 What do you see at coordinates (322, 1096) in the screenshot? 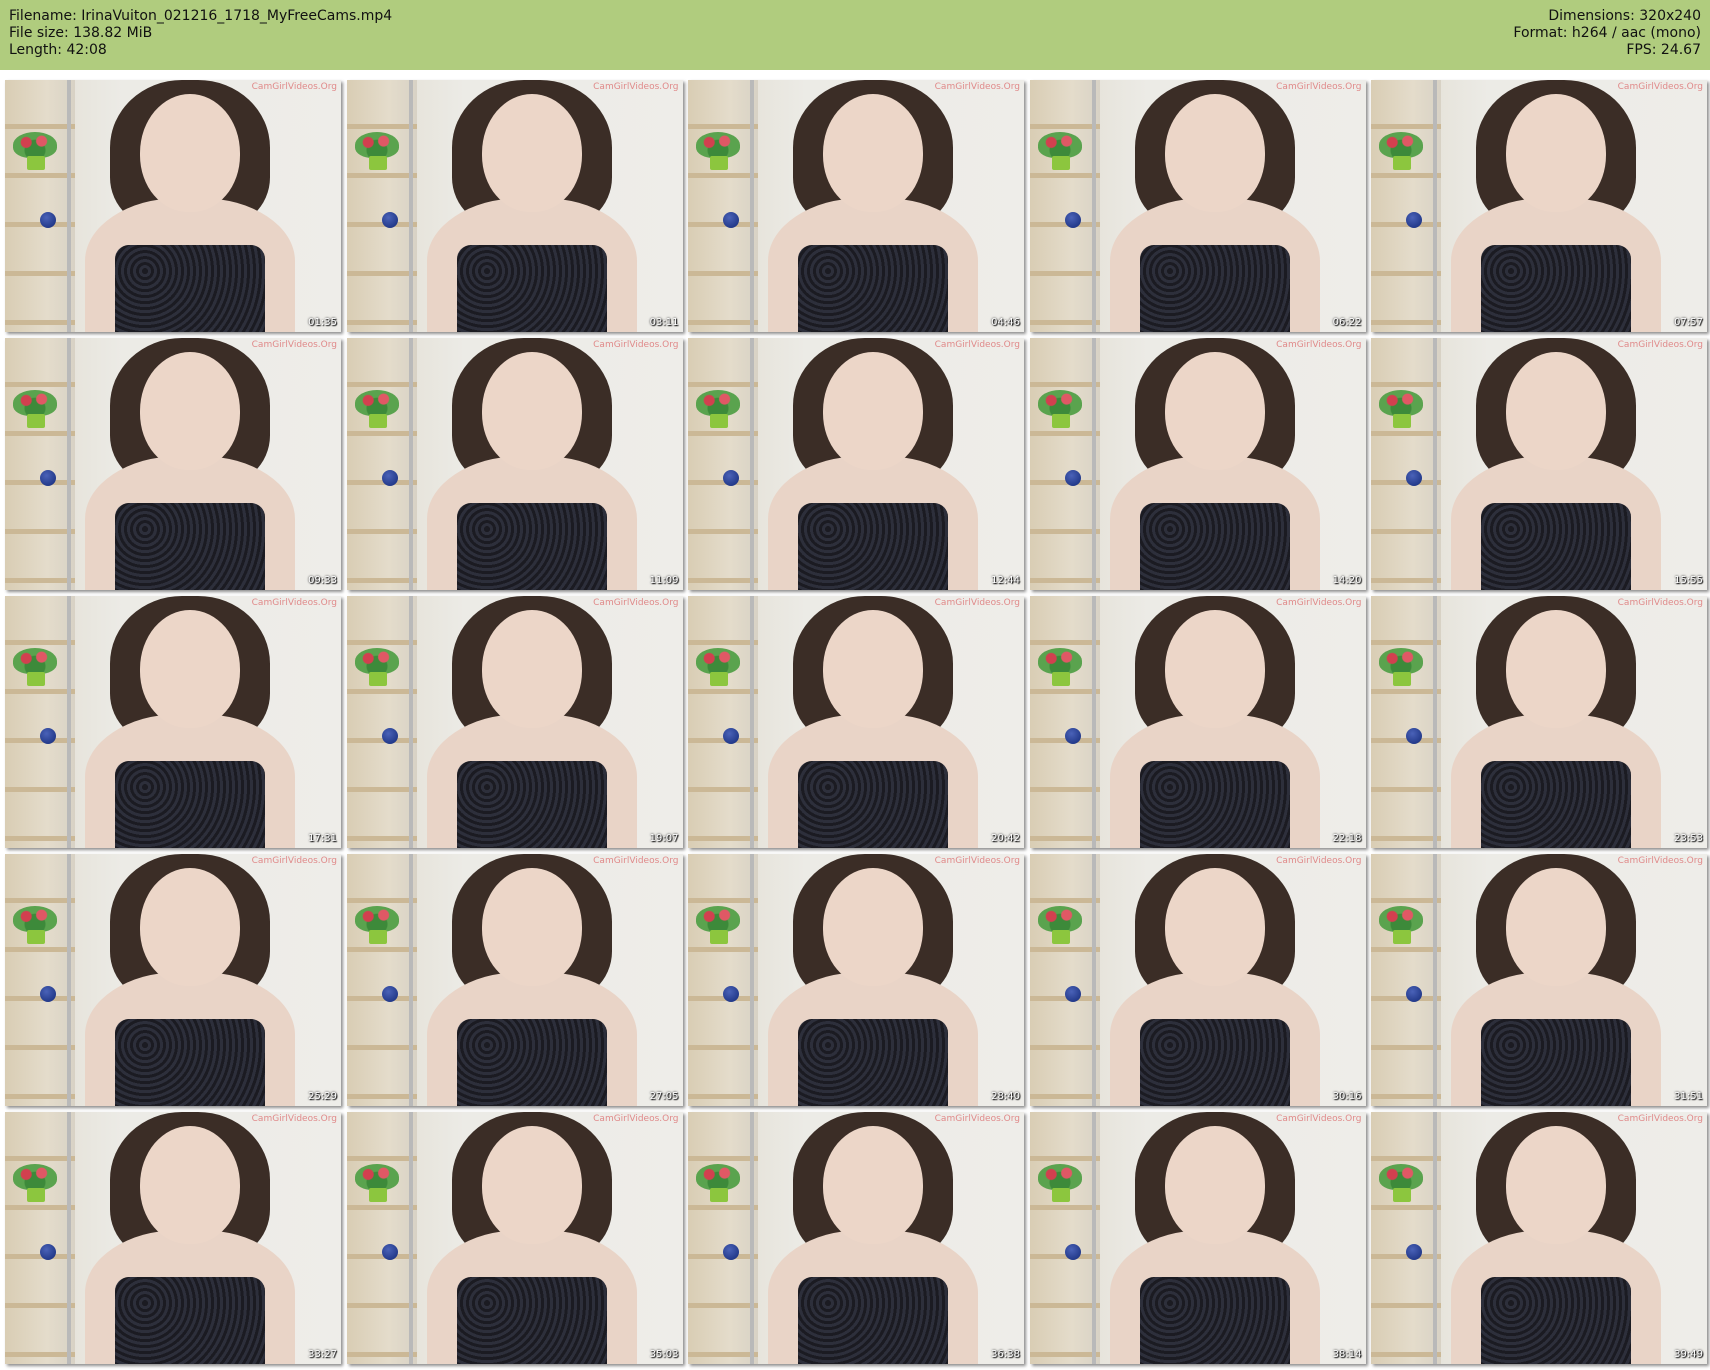
I see `timestamp-label: 25:29` at bounding box center [322, 1096].